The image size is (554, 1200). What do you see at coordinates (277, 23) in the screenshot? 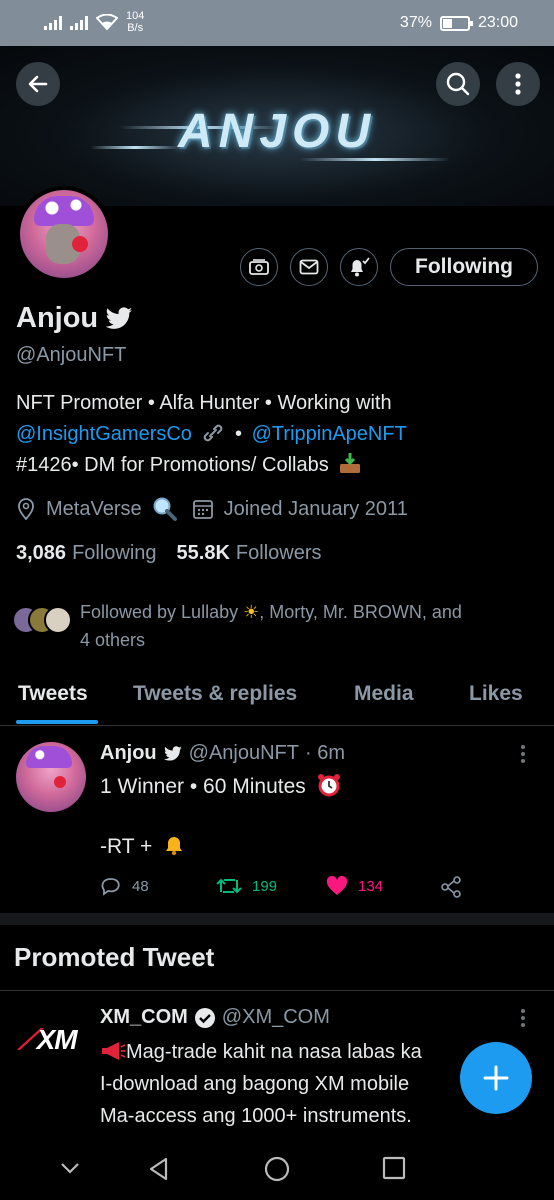
I see `status-bar: 104 B/s 37% 23:00` at bounding box center [277, 23].